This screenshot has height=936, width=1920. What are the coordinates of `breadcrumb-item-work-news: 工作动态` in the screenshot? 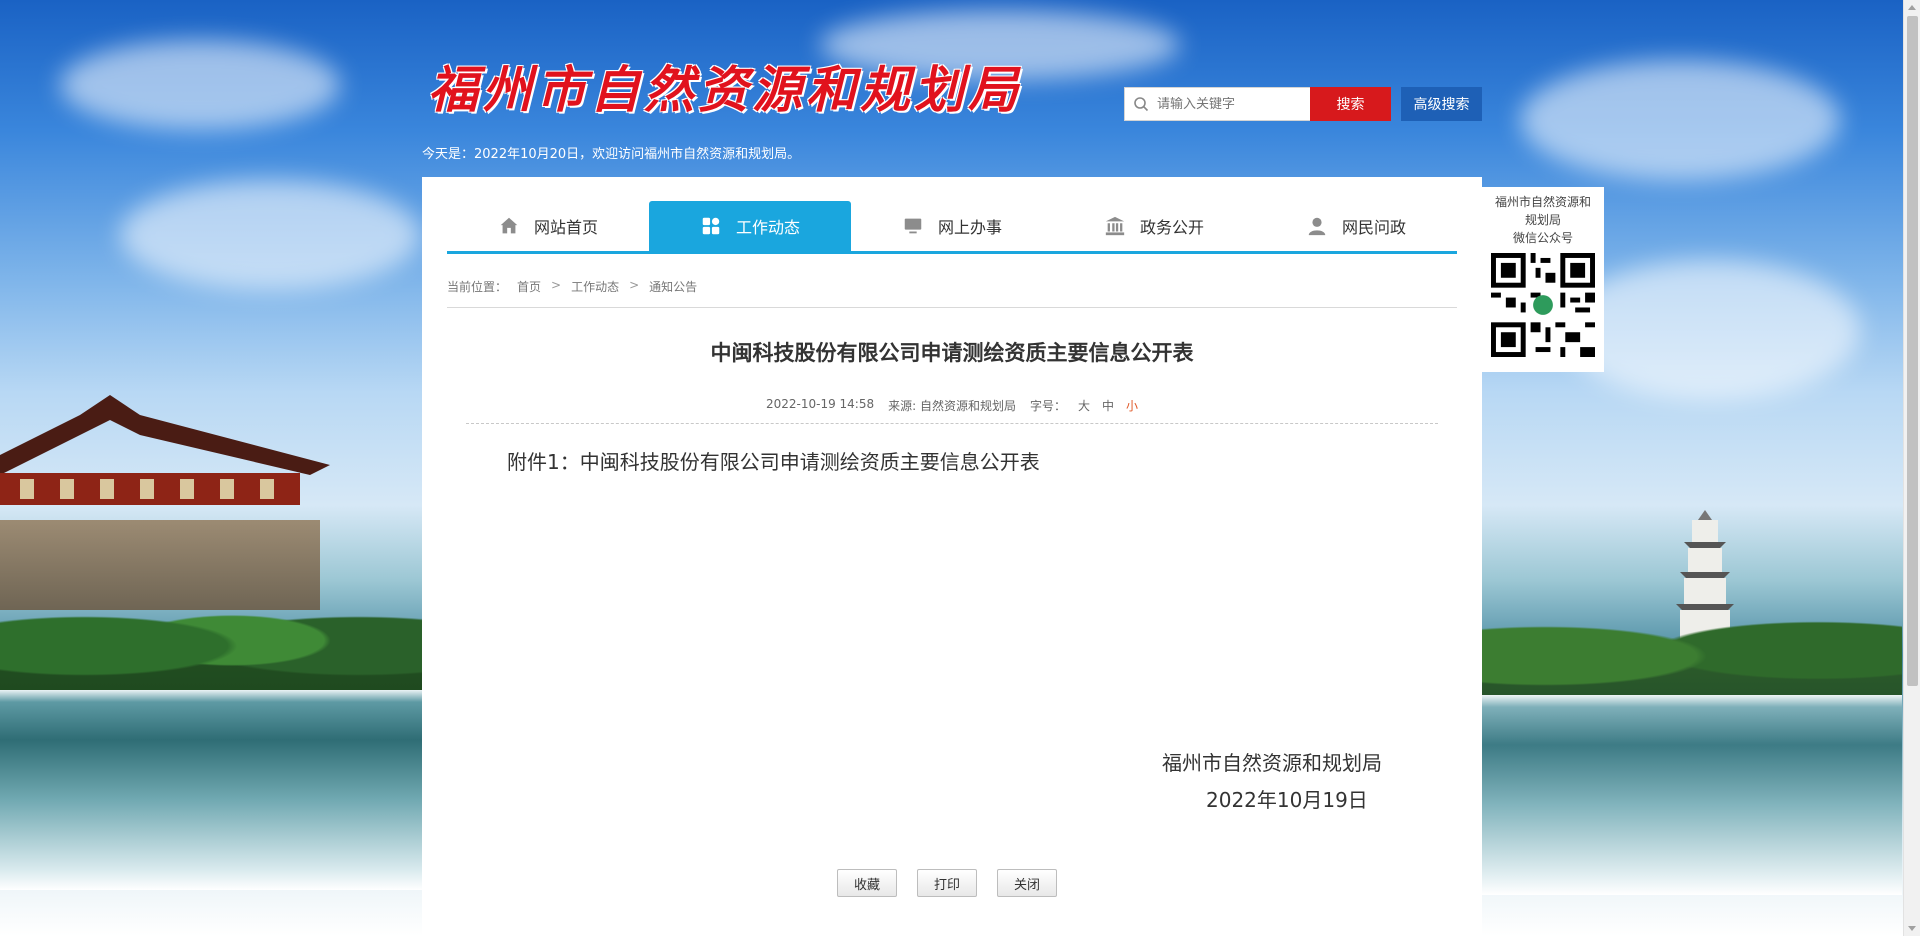 It's located at (595, 286).